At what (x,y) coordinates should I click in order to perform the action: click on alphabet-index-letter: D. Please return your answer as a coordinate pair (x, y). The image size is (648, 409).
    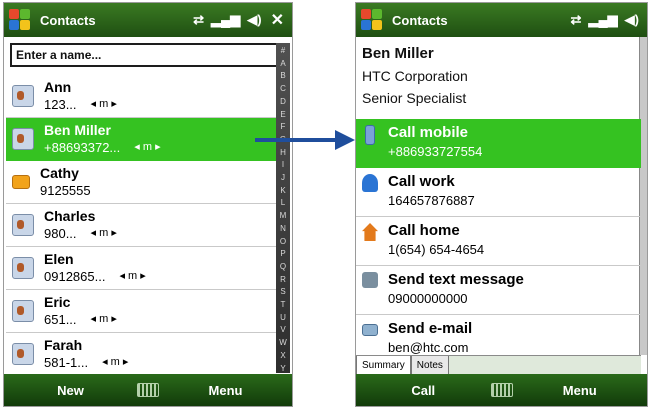
    Looking at the image, I should click on (283, 102).